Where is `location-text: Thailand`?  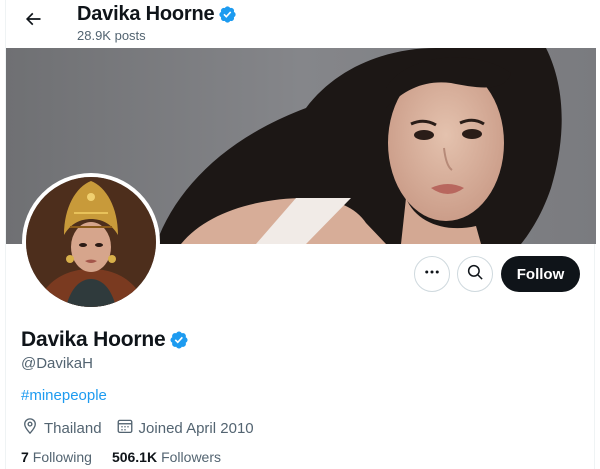
location-text: Thailand is located at coordinates (73, 428).